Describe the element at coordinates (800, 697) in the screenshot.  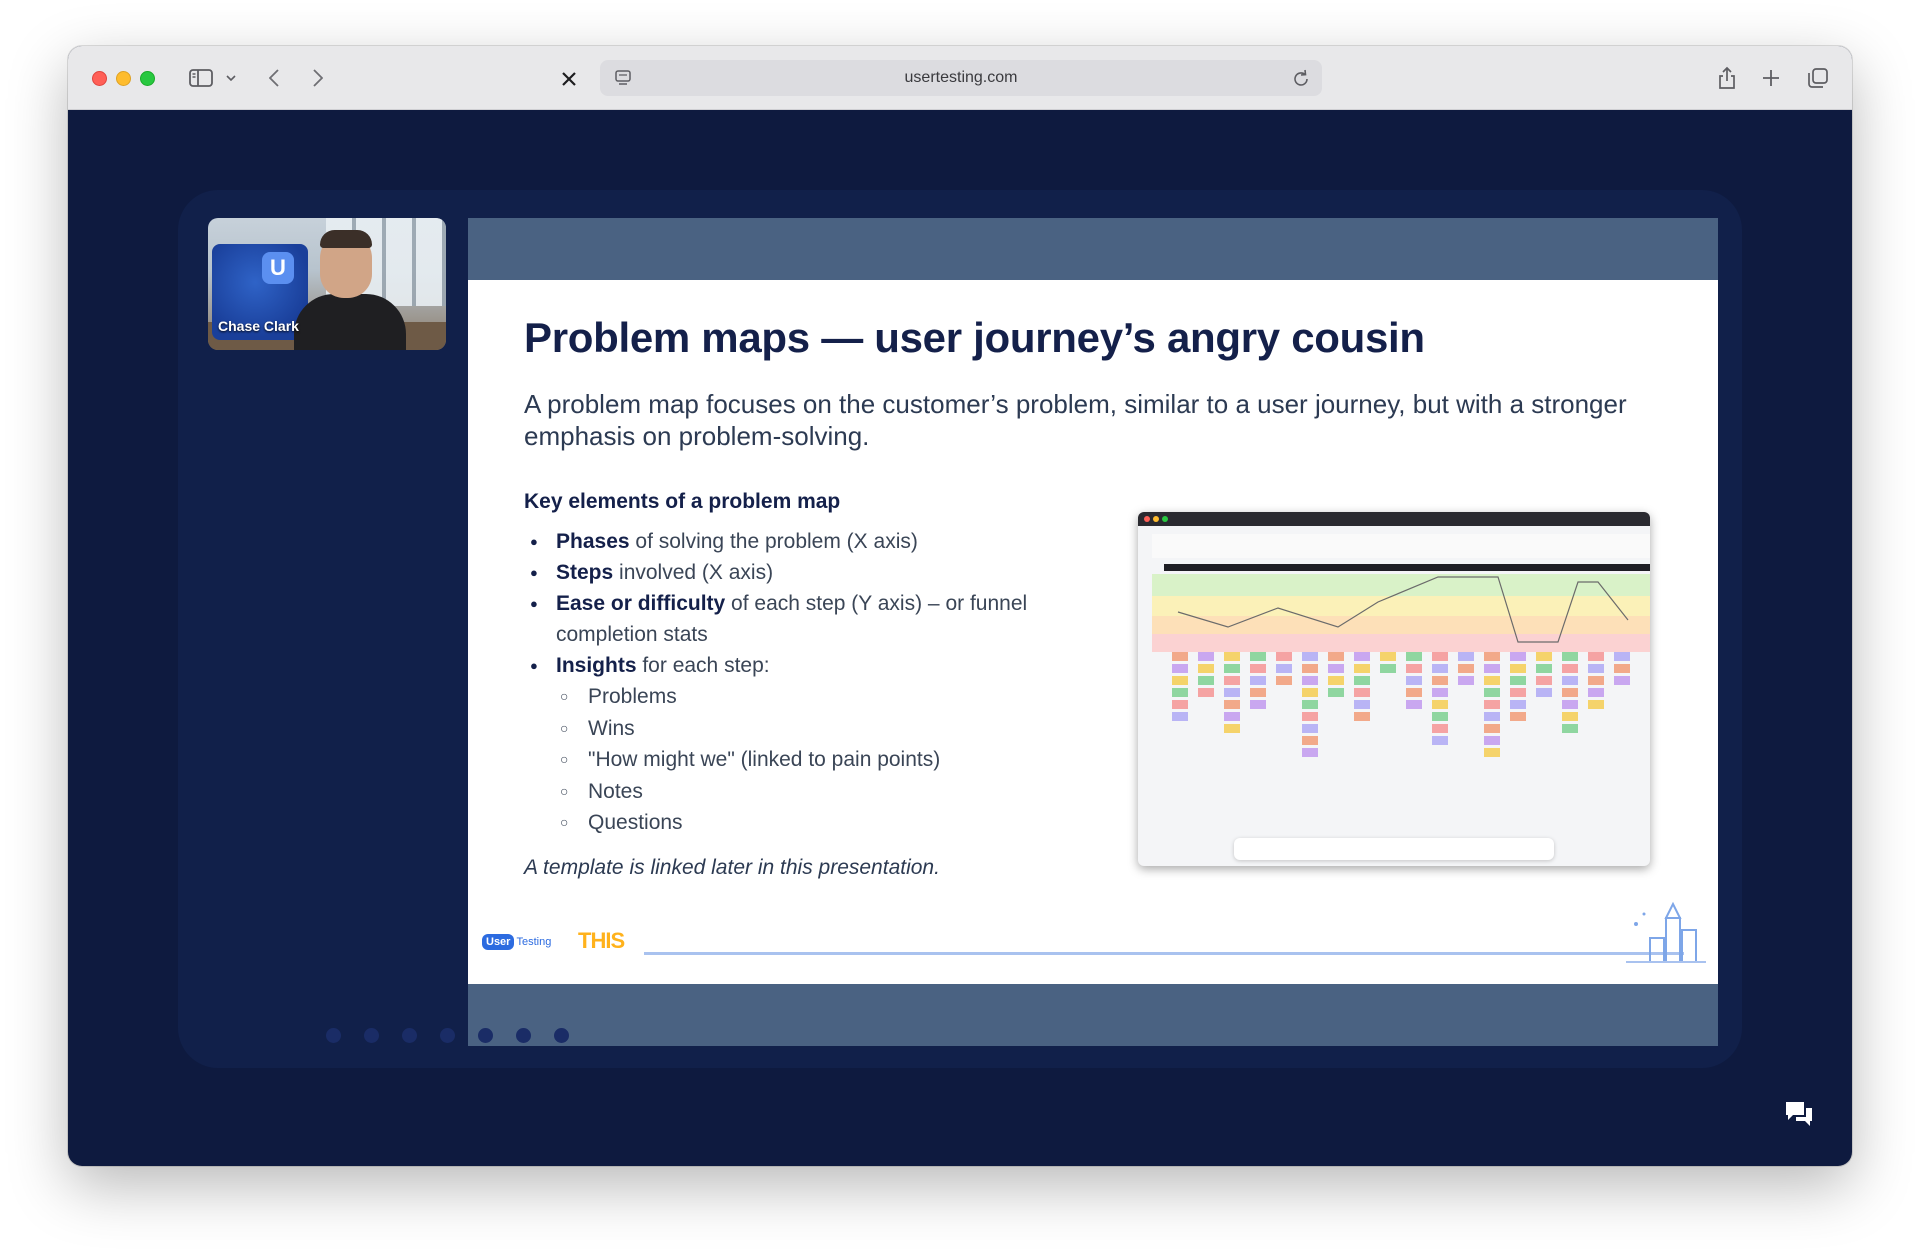
I see `list-item: Problems` at that location.